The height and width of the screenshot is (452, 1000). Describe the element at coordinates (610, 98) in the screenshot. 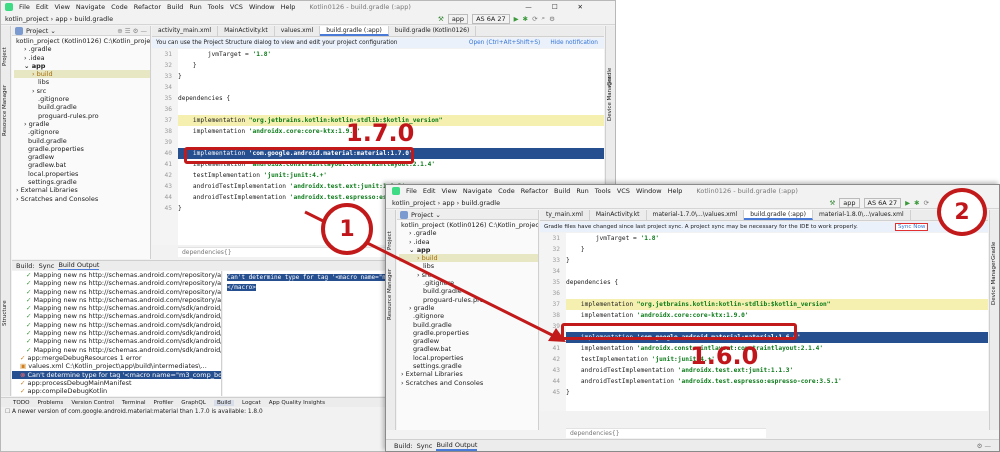

I see `device-manager-tool-button: Device Manager` at that location.